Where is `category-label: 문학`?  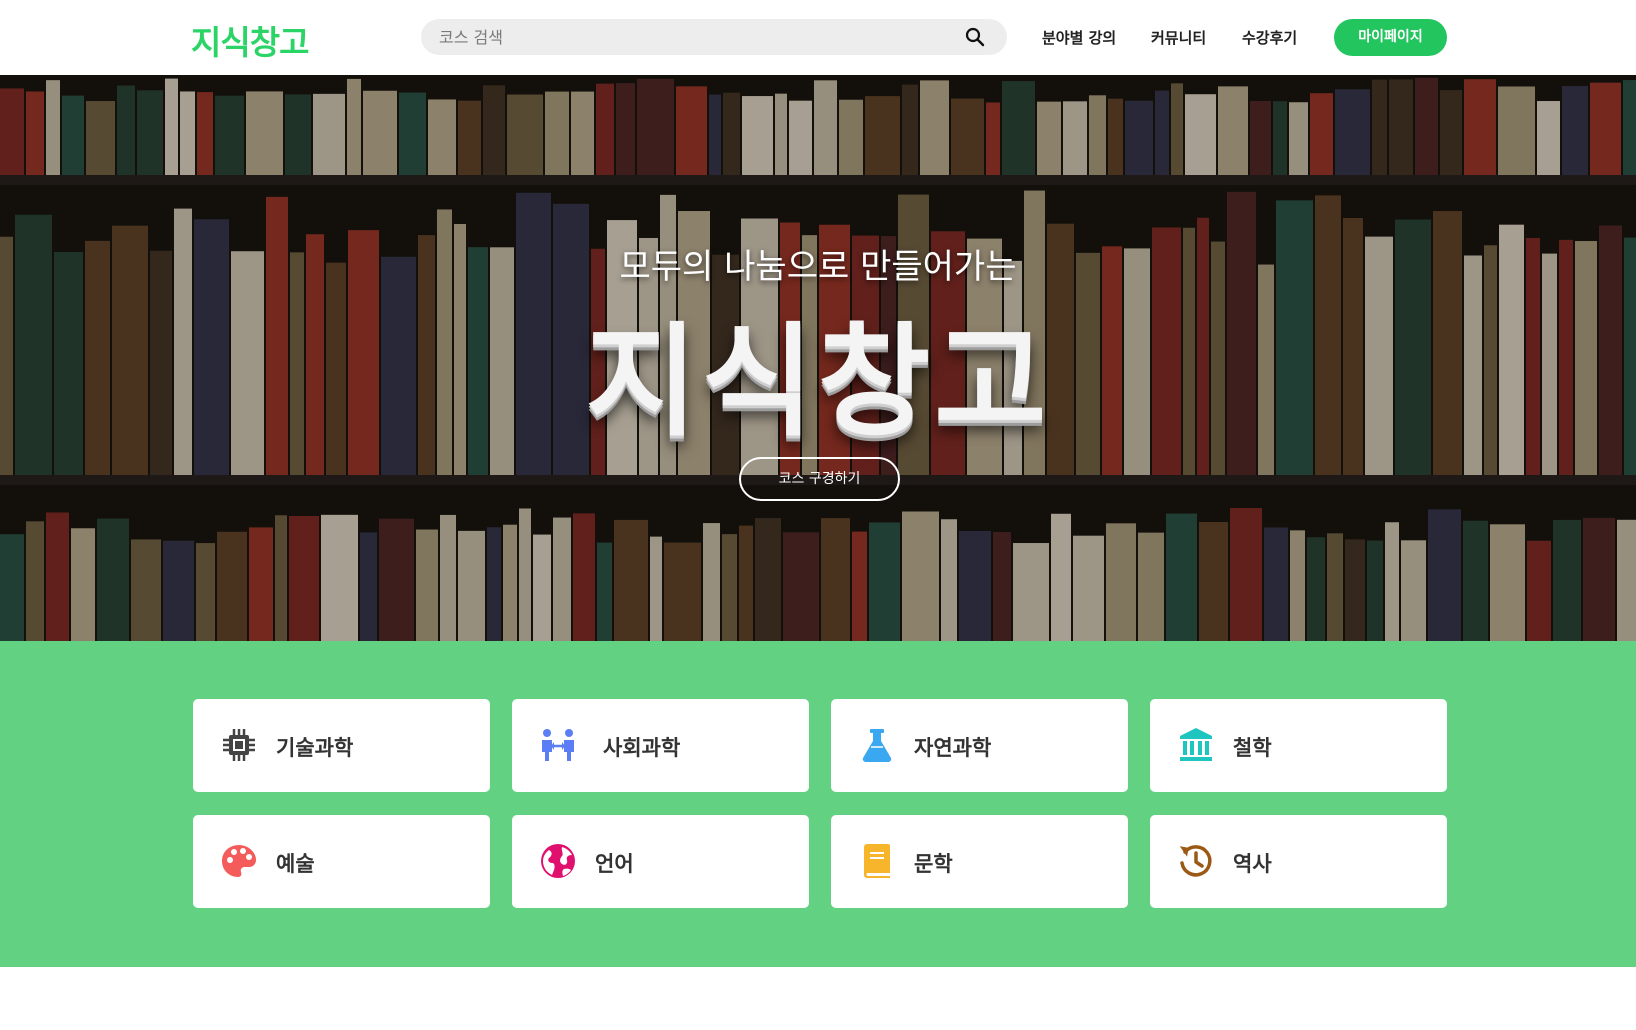
category-label: 문학 is located at coordinates (933, 864).